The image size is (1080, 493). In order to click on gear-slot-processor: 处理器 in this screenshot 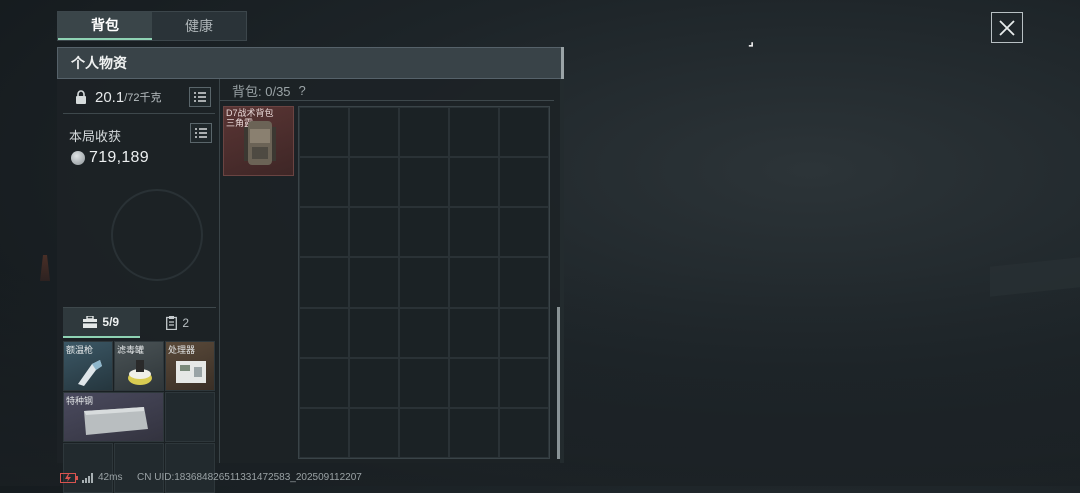, I will do `click(190, 366)`.